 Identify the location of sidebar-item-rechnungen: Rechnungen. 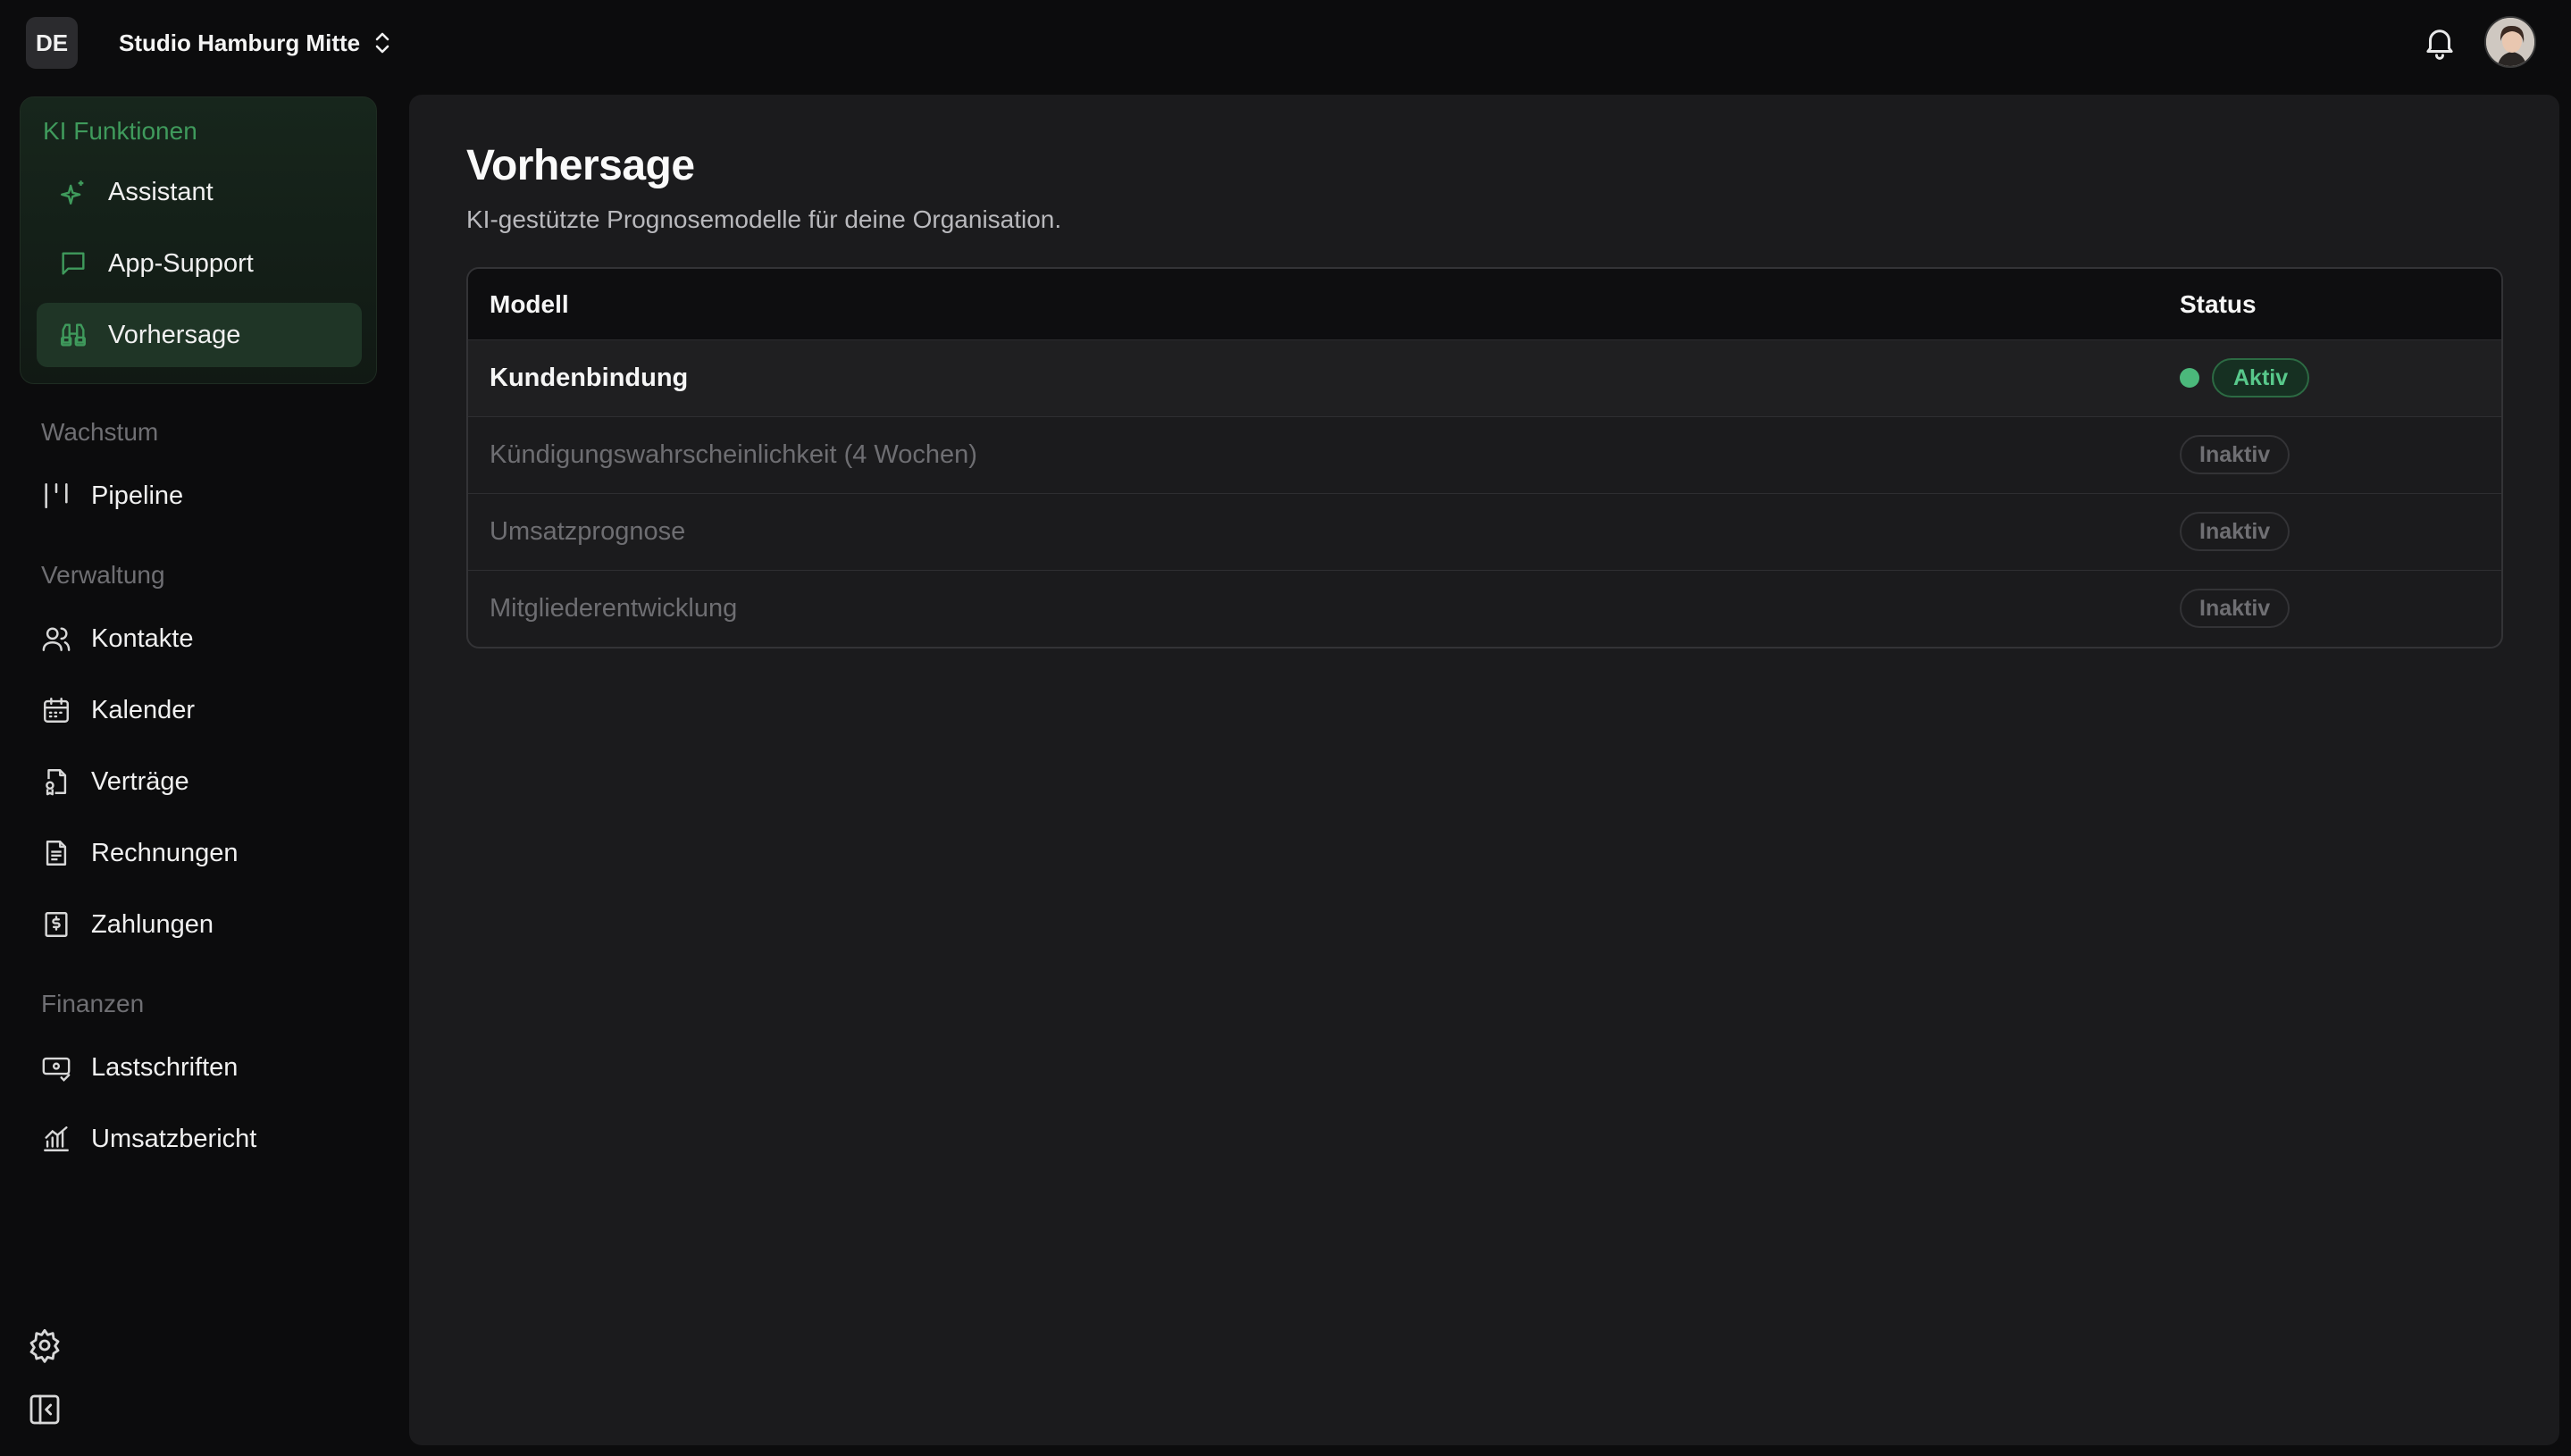
(211, 853).